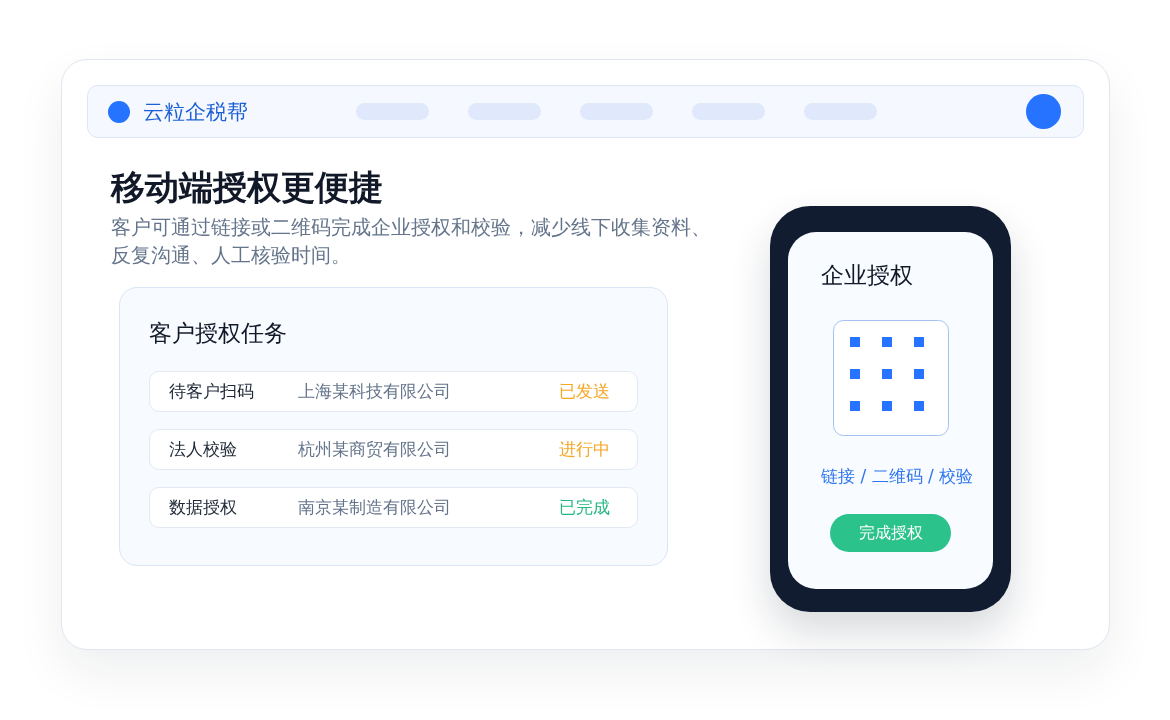 The width and height of the screenshot is (1170, 720). Describe the element at coordinates (584, 449) in the screenshot. I see `task-status: 进行中` at that location.